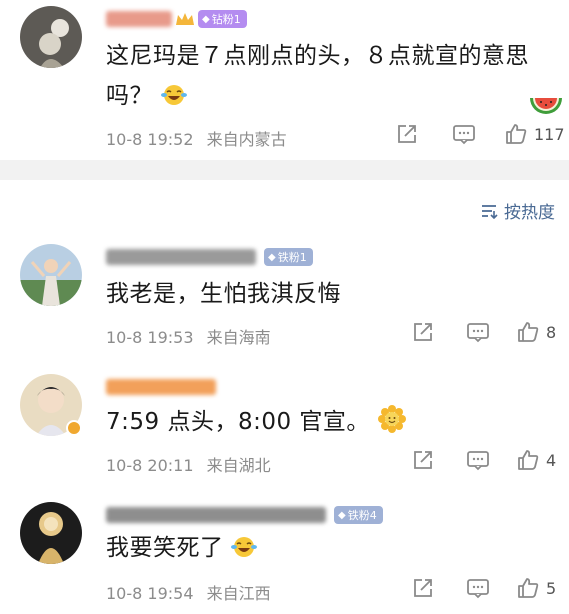 The height and width of the screenshot is (614, 569). I want to click on ip-location: 来自内蒙古, so click(246, 139).